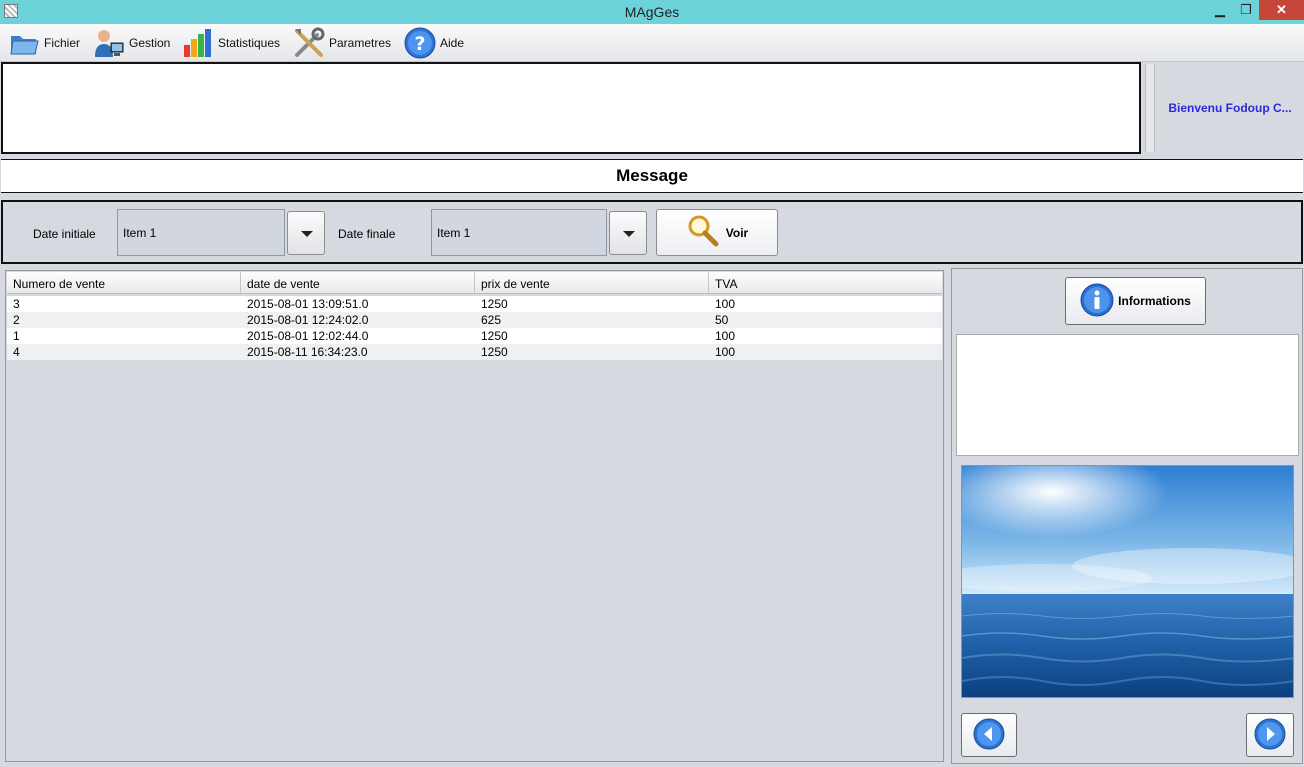  Describe the element at coordinates (1281, 10) in the screenshot. I see `close-button: ✕` at that location.